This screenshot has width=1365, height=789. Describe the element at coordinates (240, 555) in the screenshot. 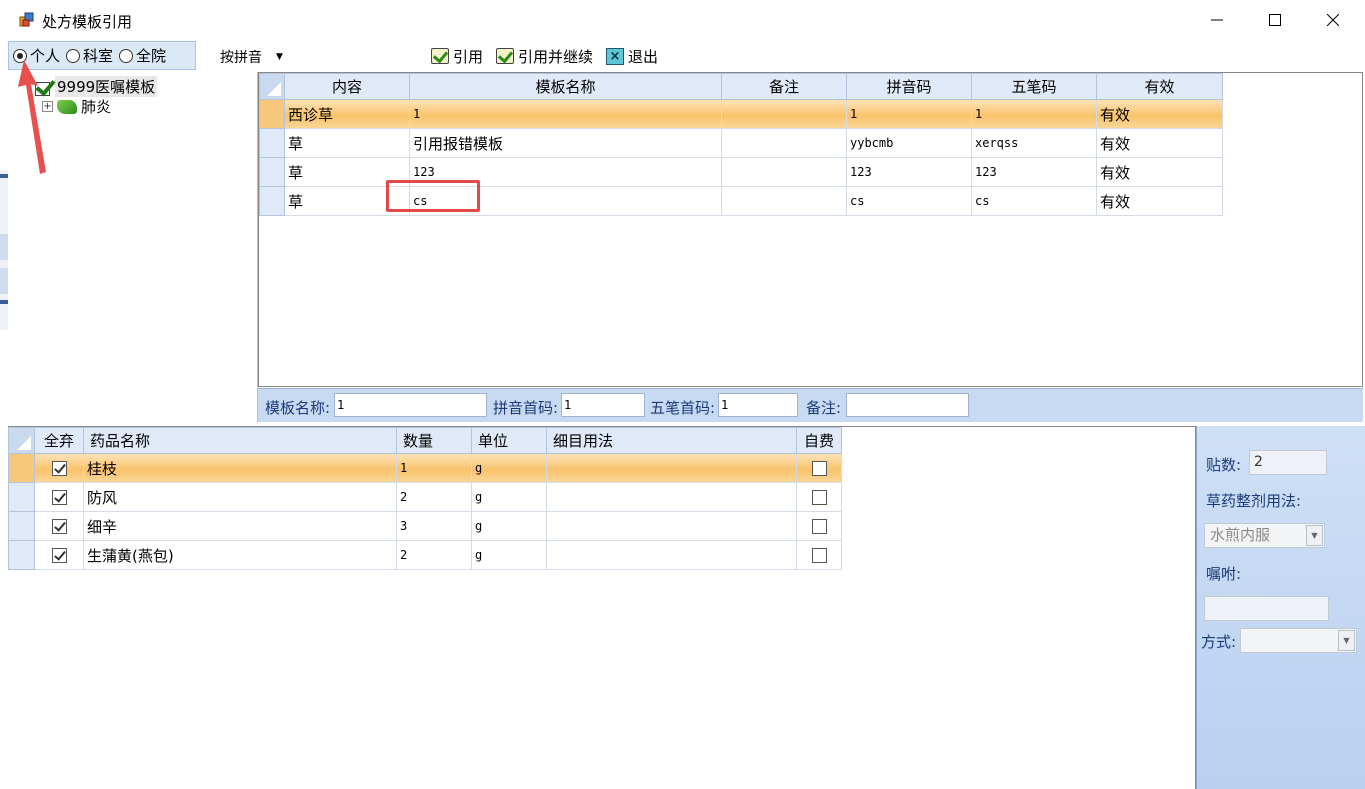

I see `cell-drug-name: 生蒲黄(燕包)` at that location.